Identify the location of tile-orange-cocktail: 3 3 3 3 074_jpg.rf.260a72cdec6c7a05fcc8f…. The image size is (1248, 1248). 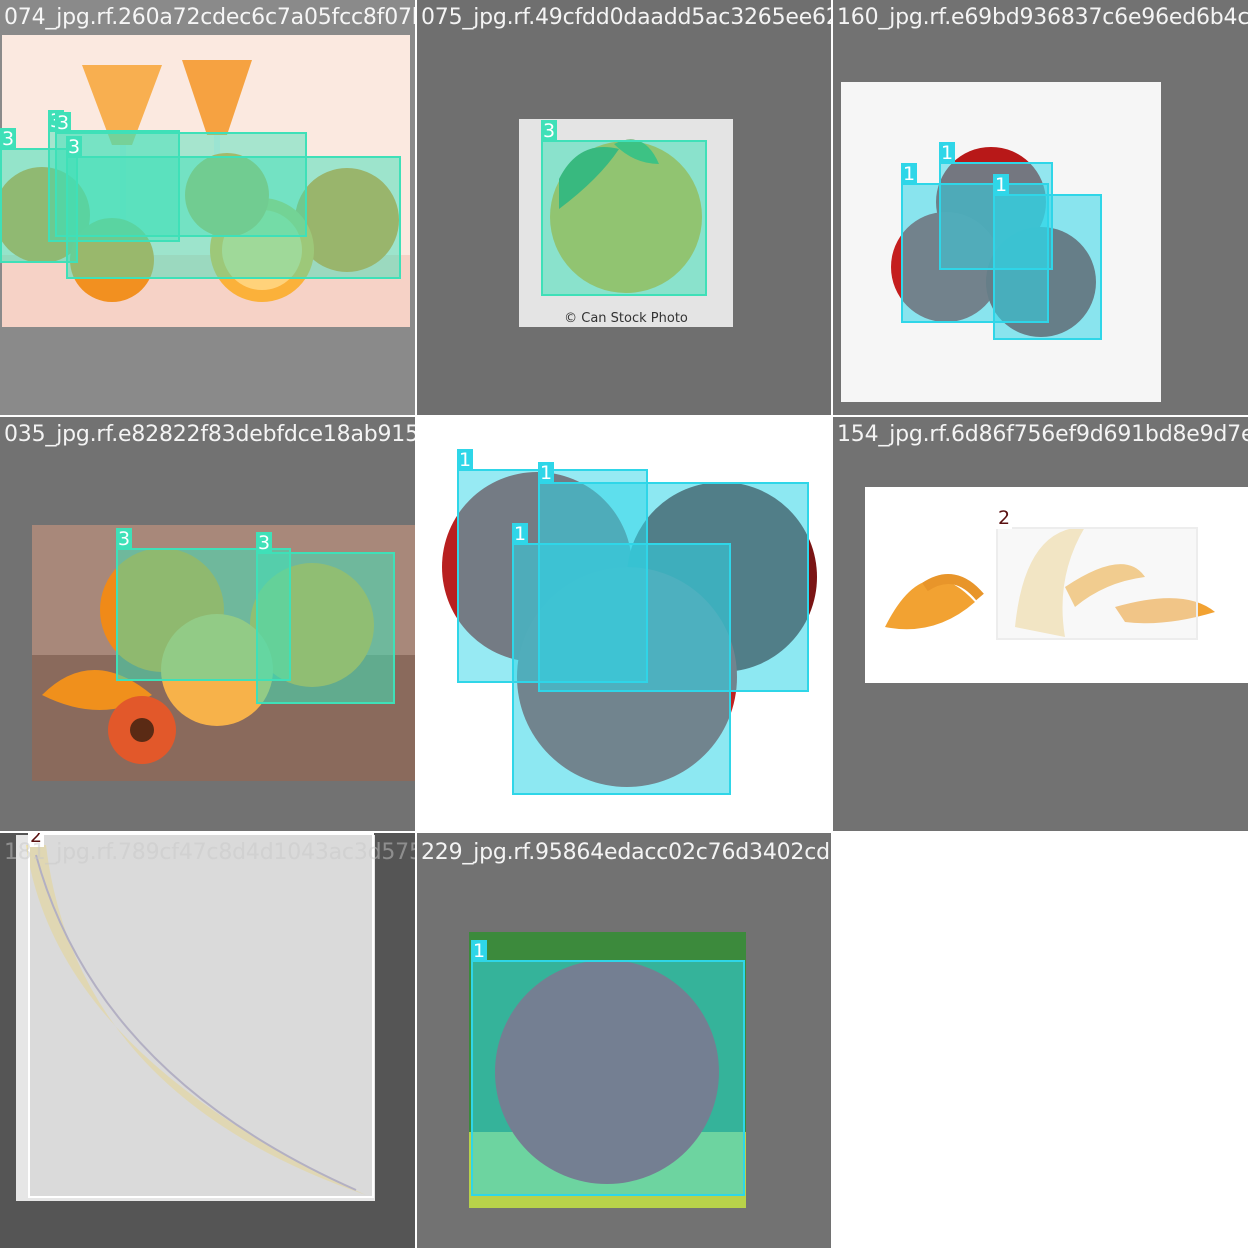
(207, 207).